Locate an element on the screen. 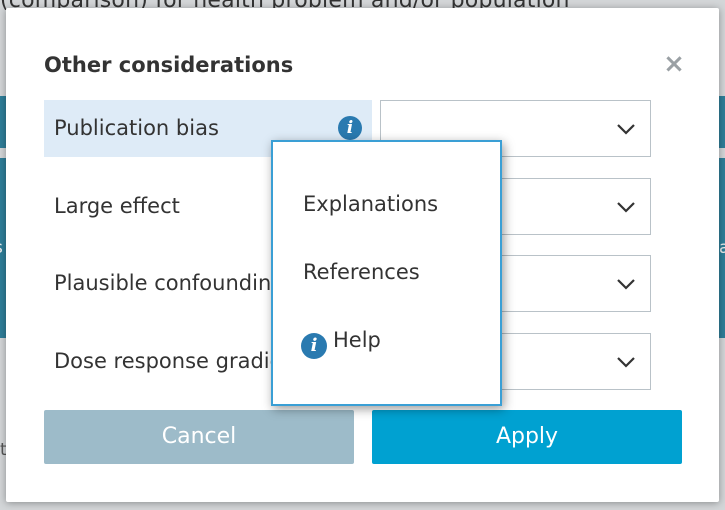  background-stripe-right is located at coordinates (722, 122).